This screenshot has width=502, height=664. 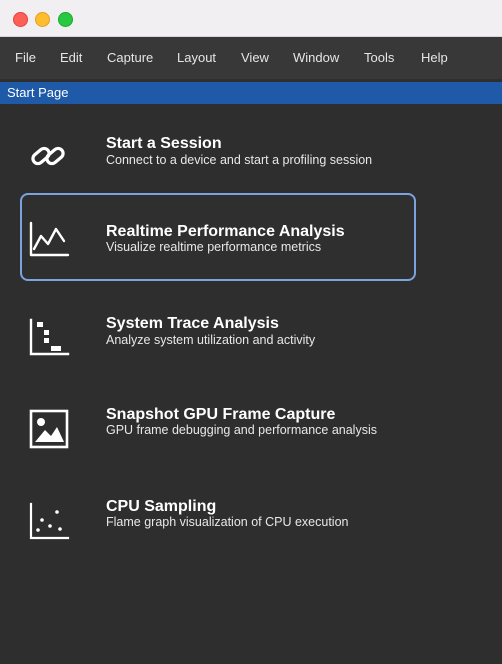 What do you see at coordinates (214, 247) in the screenshot?
I see `entry-description: Visualize realtime performance metrics` at bounding box center [214, 247].